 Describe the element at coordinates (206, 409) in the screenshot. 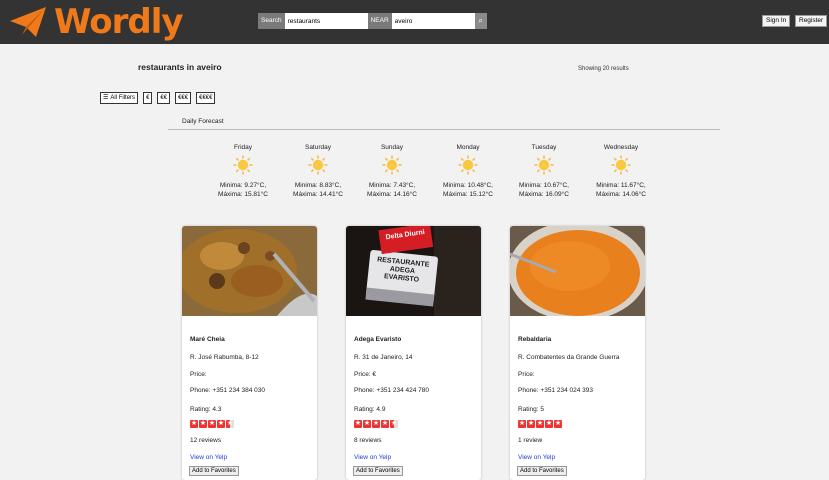

I see `restaurant-rating: Rating: 4.3` at that location.